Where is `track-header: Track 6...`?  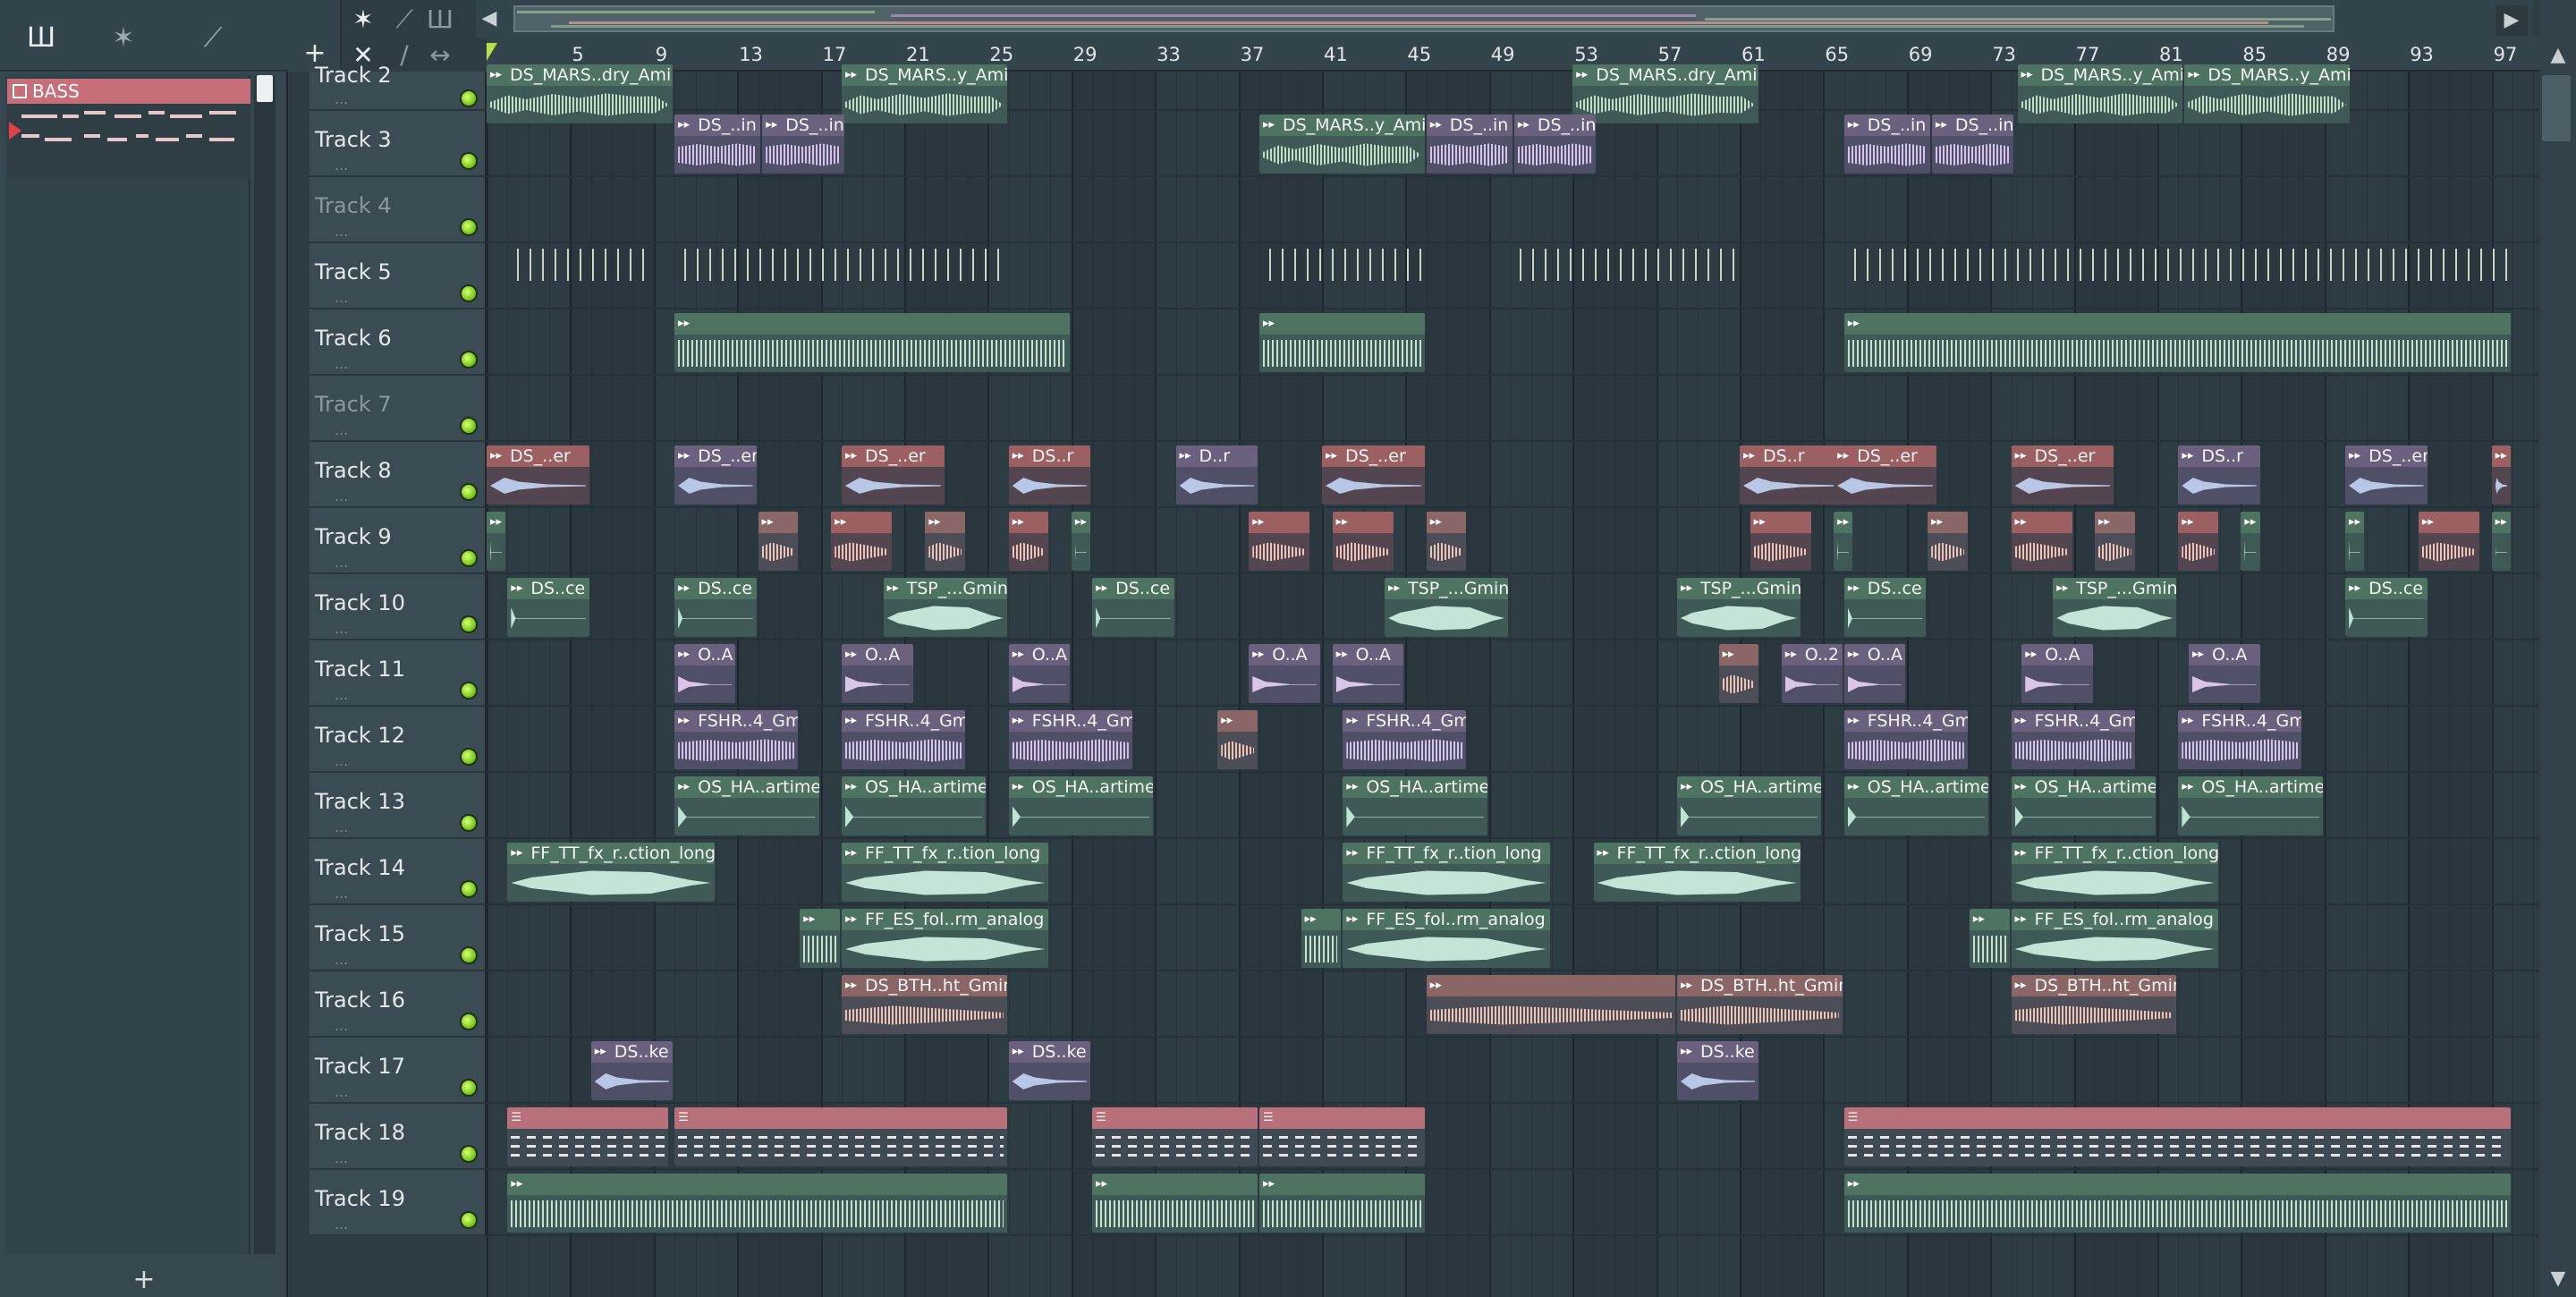 track-header: Track 6... is located at coordinates (398, 342).